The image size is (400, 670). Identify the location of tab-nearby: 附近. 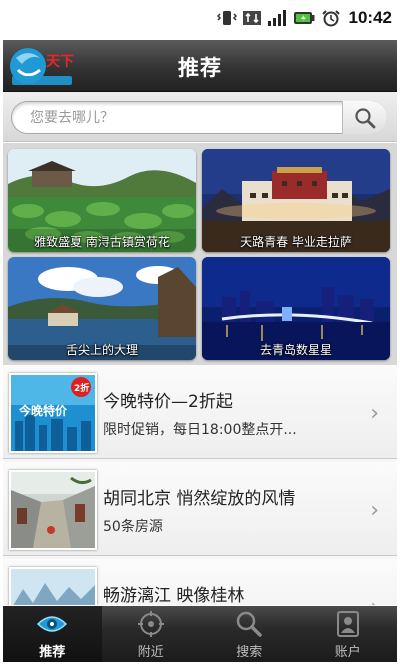
(151, 634).